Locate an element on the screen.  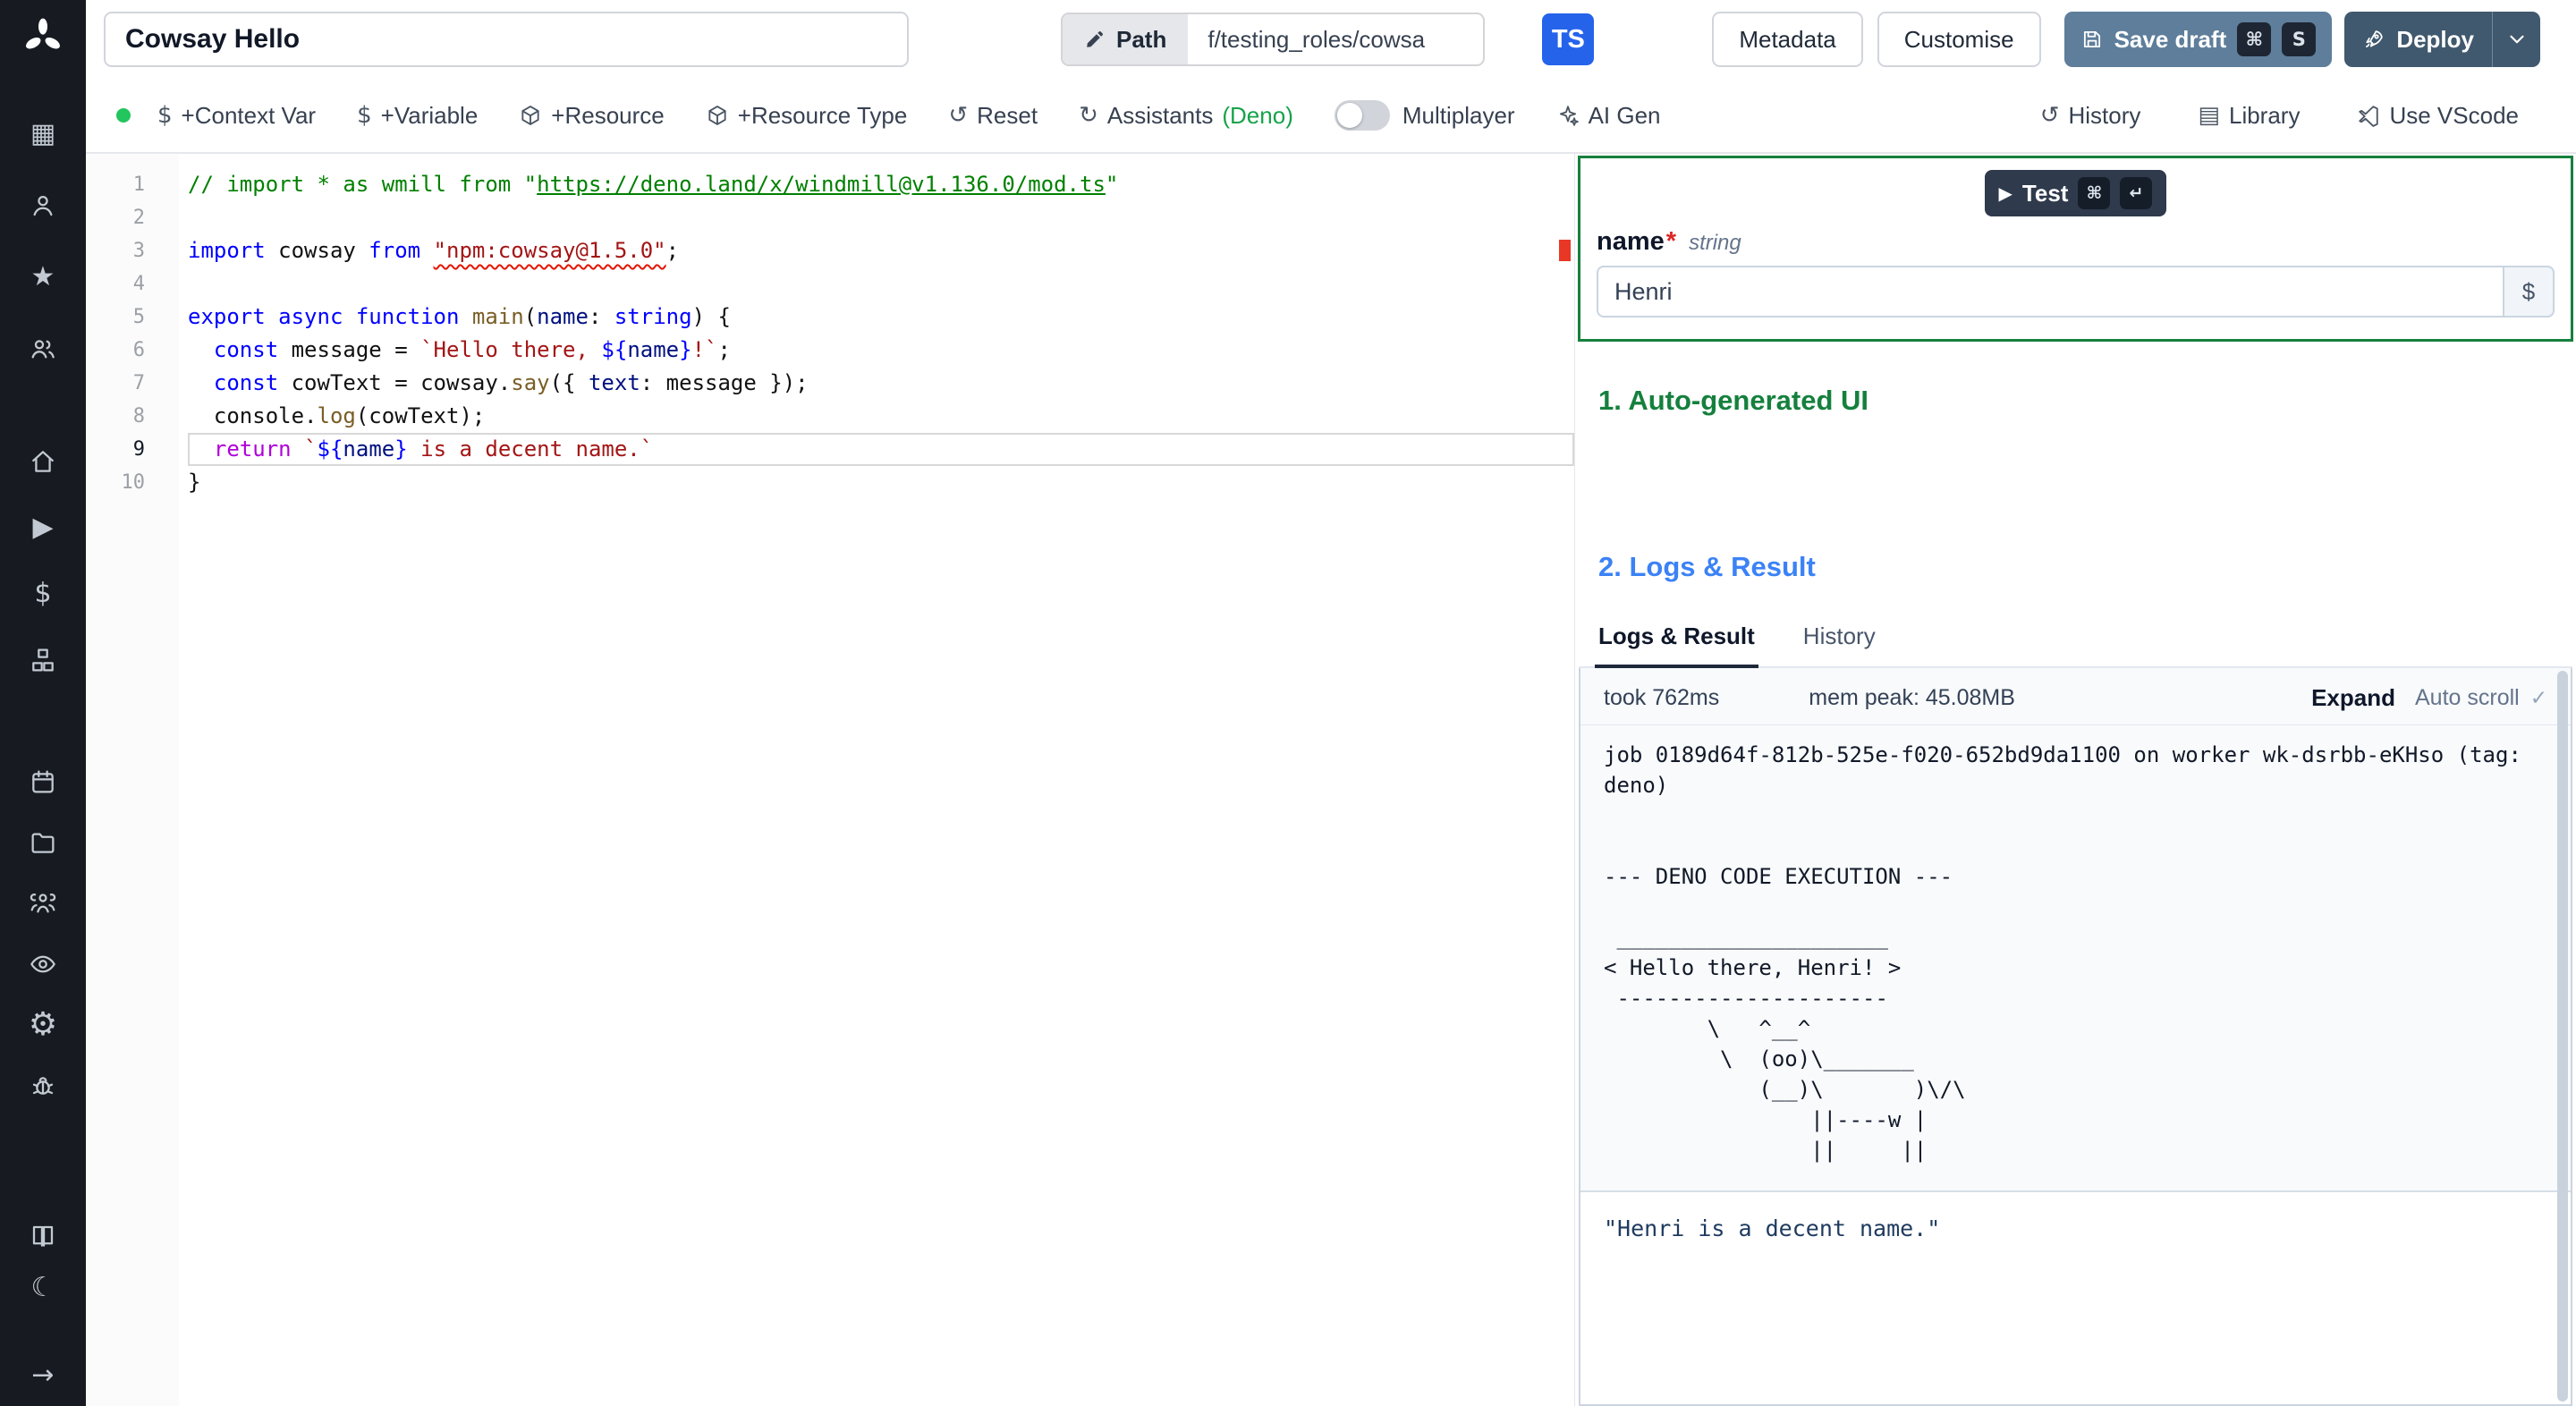
path-value: f/testing_roles/cowsa is located at coordinates (1335, 39).